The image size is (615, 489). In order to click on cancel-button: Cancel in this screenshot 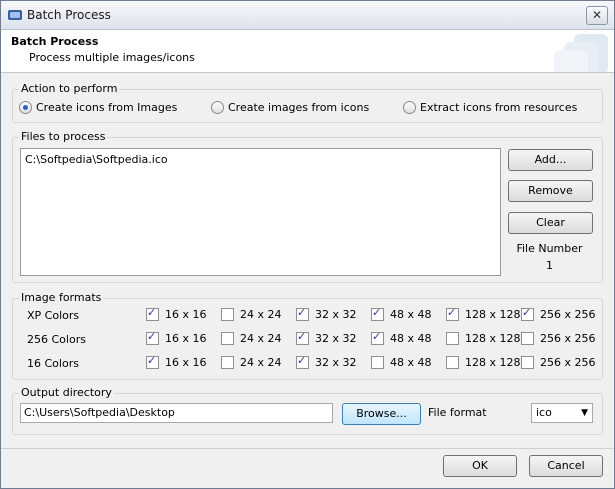, I will do `click(566, 466)`.